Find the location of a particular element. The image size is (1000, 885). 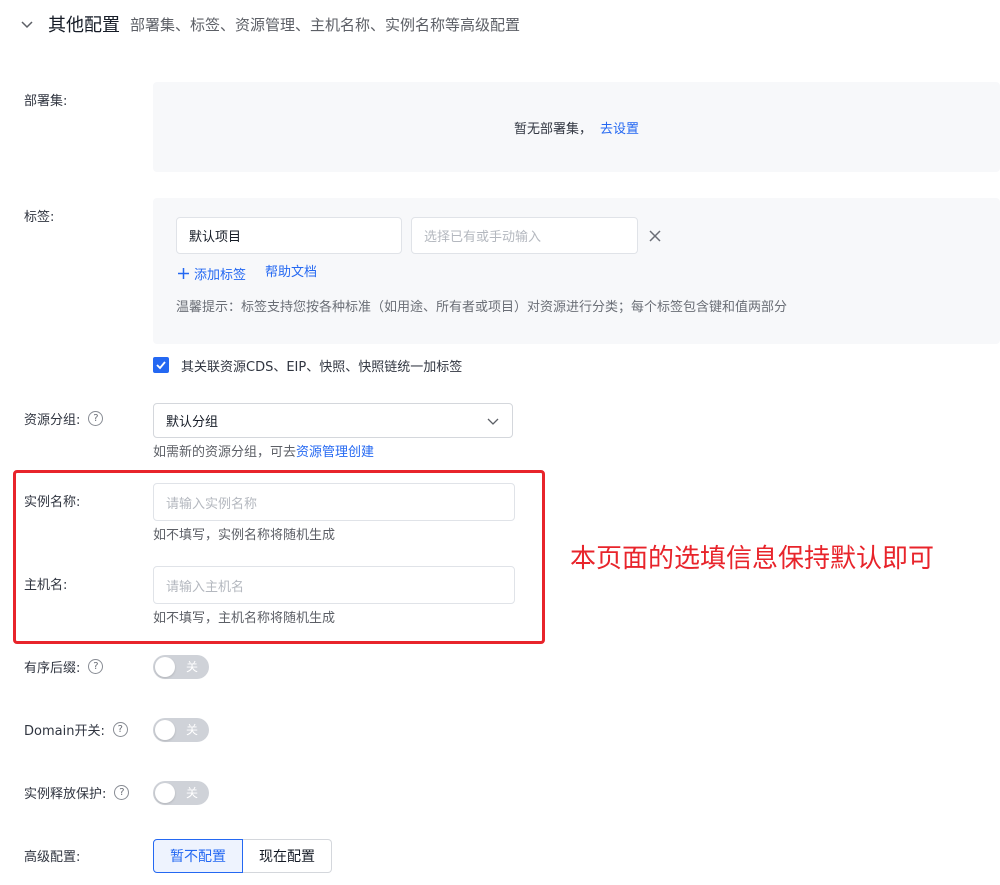

deployment-label: 部署集: is located at coordinates (46, 101).